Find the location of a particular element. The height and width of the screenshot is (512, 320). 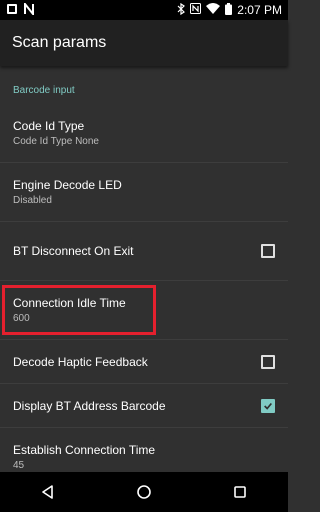

pref-decode-haptic-feedback: Decode Haptic Feedback is located at coordinates (144, 362).